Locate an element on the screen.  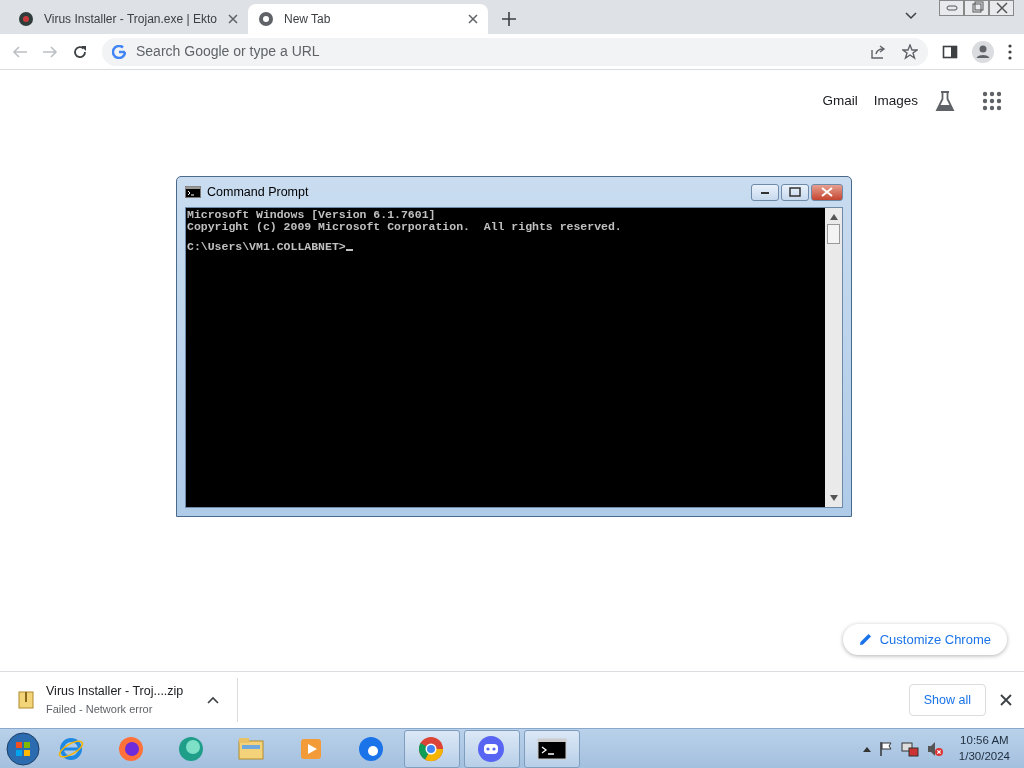
download-filename: Virus Installer - Troj....zip is located at coordinates (115, 692).